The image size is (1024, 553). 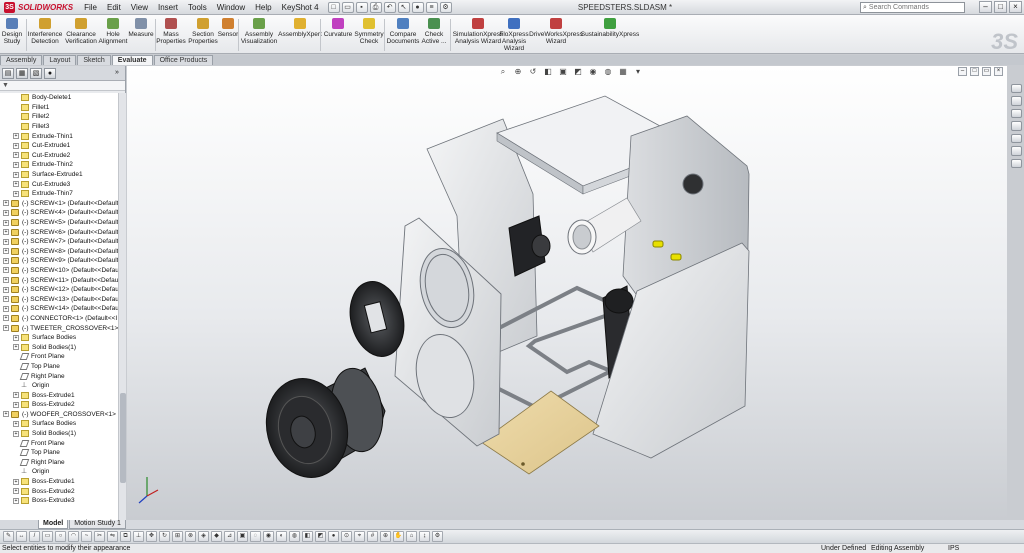 What do you see at coordinates (59, 395) in the screenshot?
I see `tree-item: + Boss-Extrude1` at bounding box center [59, 395].